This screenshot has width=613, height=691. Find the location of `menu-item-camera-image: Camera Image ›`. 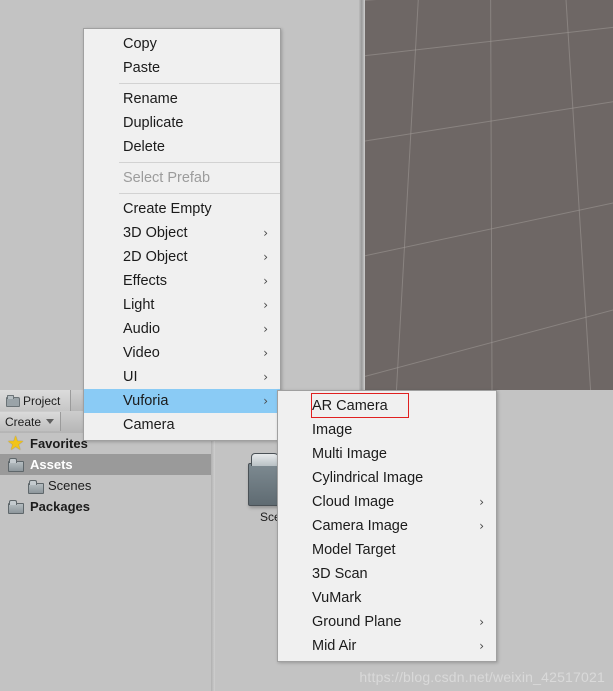

menu-item-camera-image: Camera Image › is located at coordinates (387, 526).